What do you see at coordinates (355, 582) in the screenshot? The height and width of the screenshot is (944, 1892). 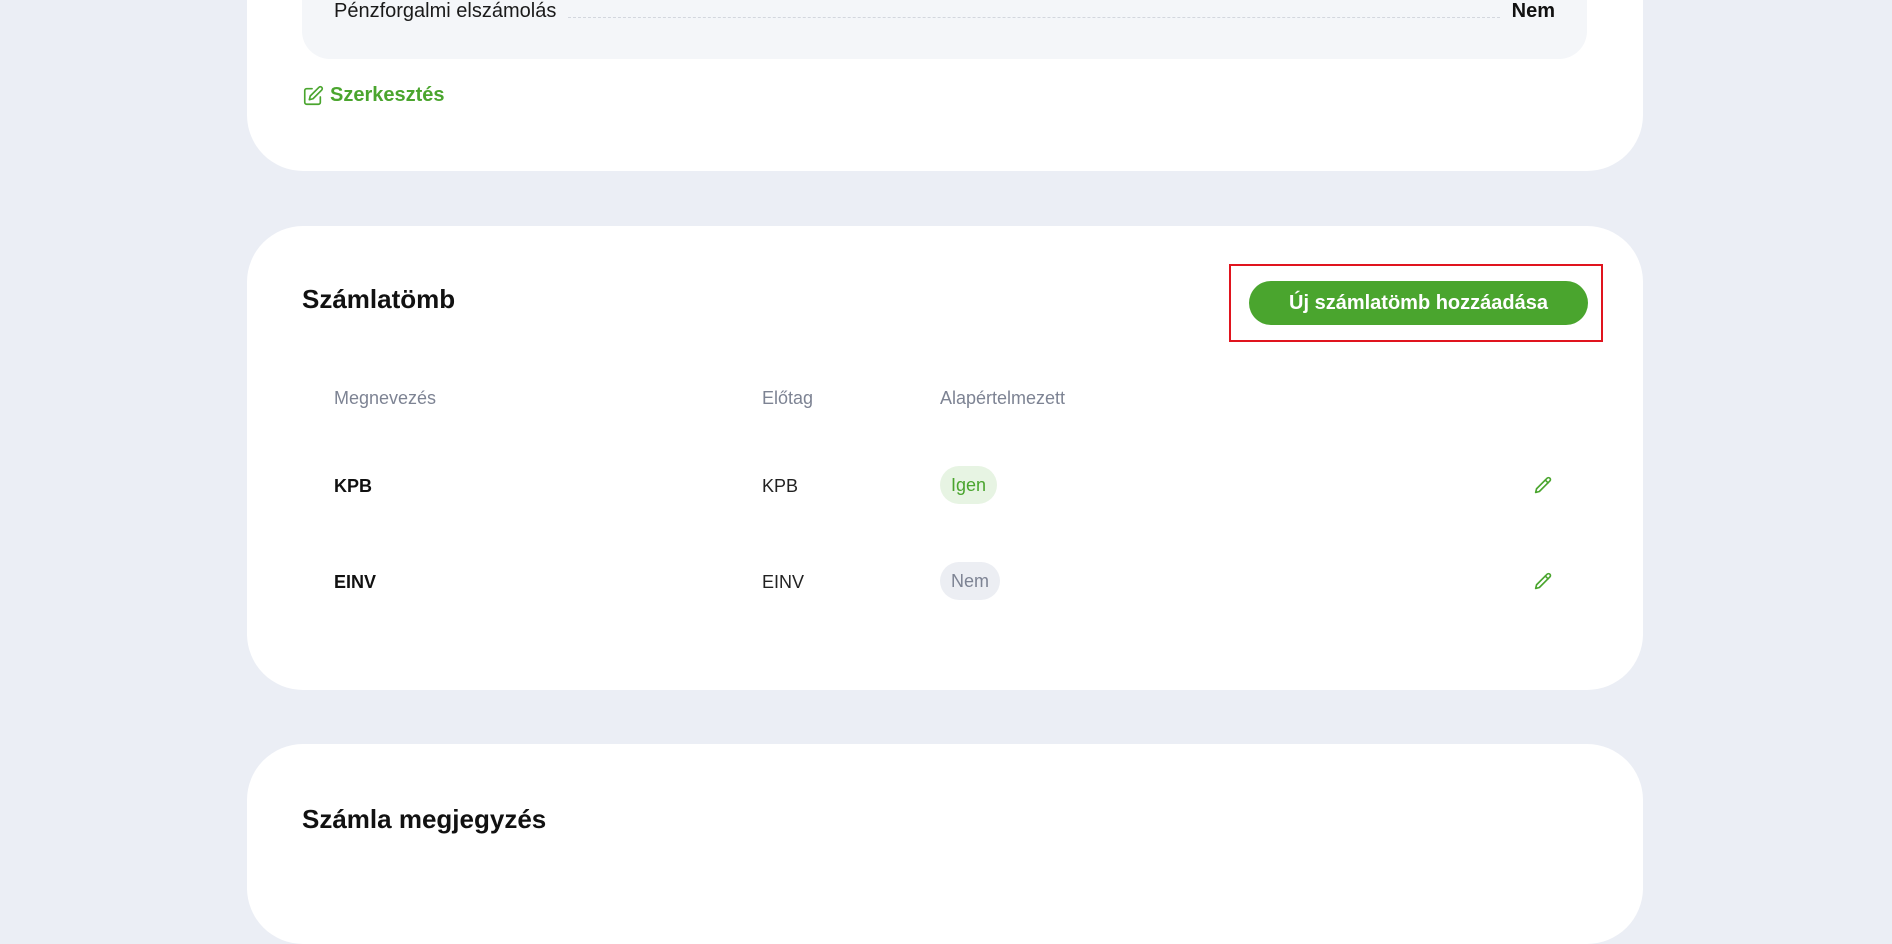 I see `row-name: EINV` at bounding box center [355, 582].